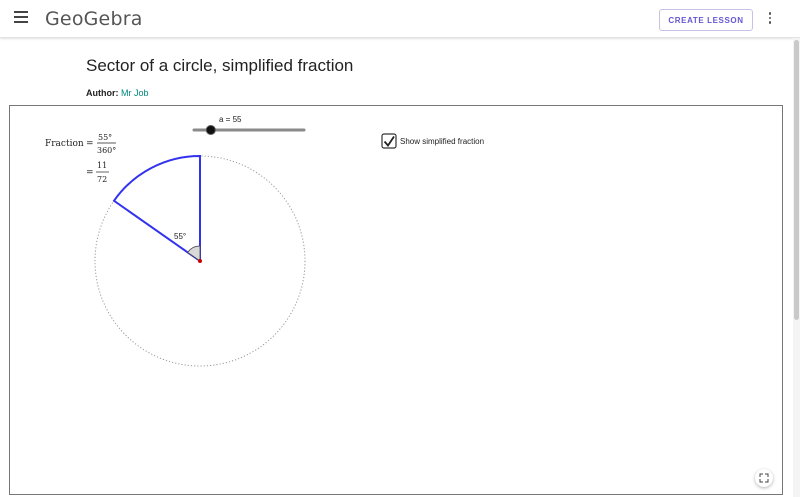  Describe the element at coordinates (220, 65) in the screenshot. I see `page-title: Sector of a circle, simplified fraction` at that location.